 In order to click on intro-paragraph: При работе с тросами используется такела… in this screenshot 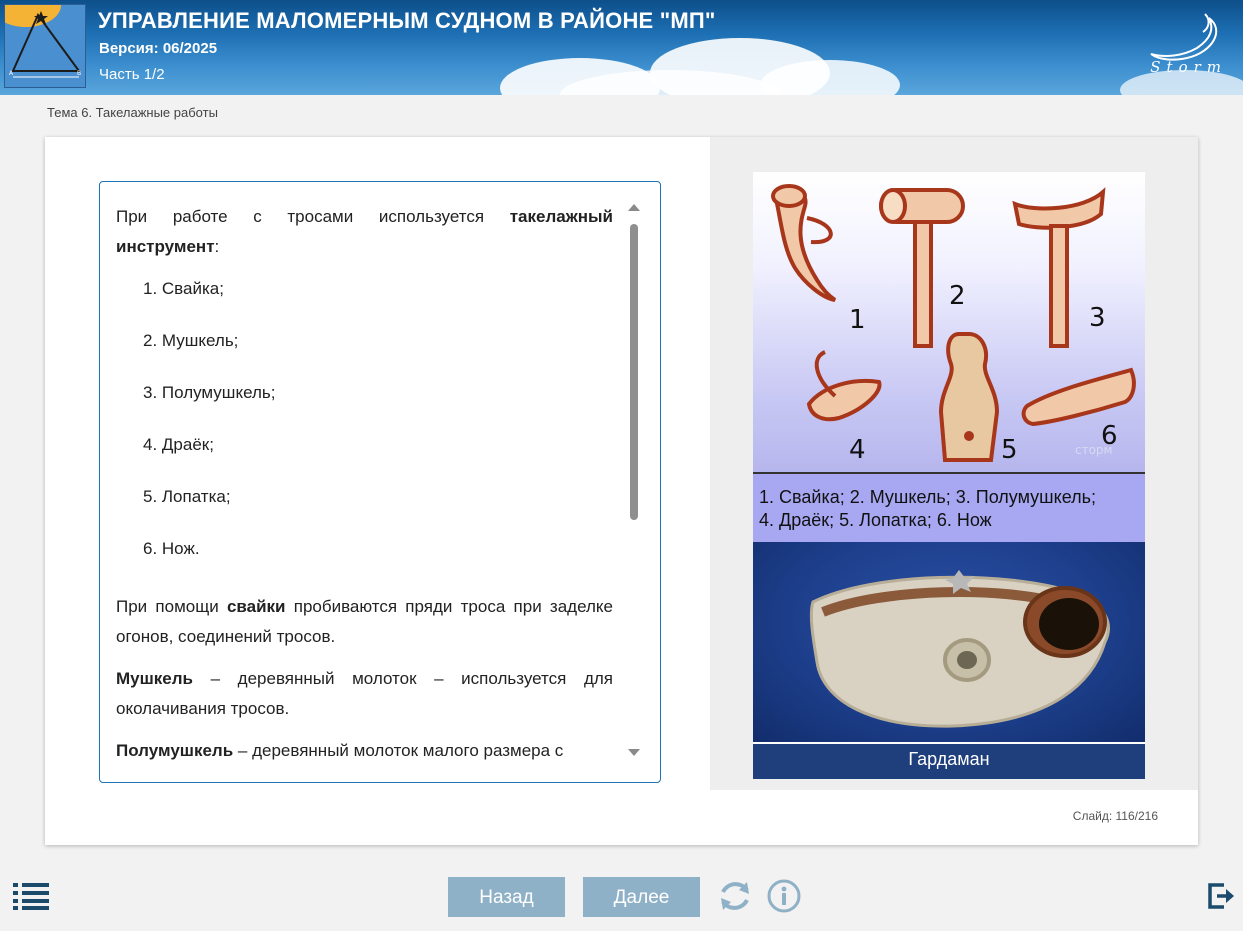, I will do `click(364, 232)`.